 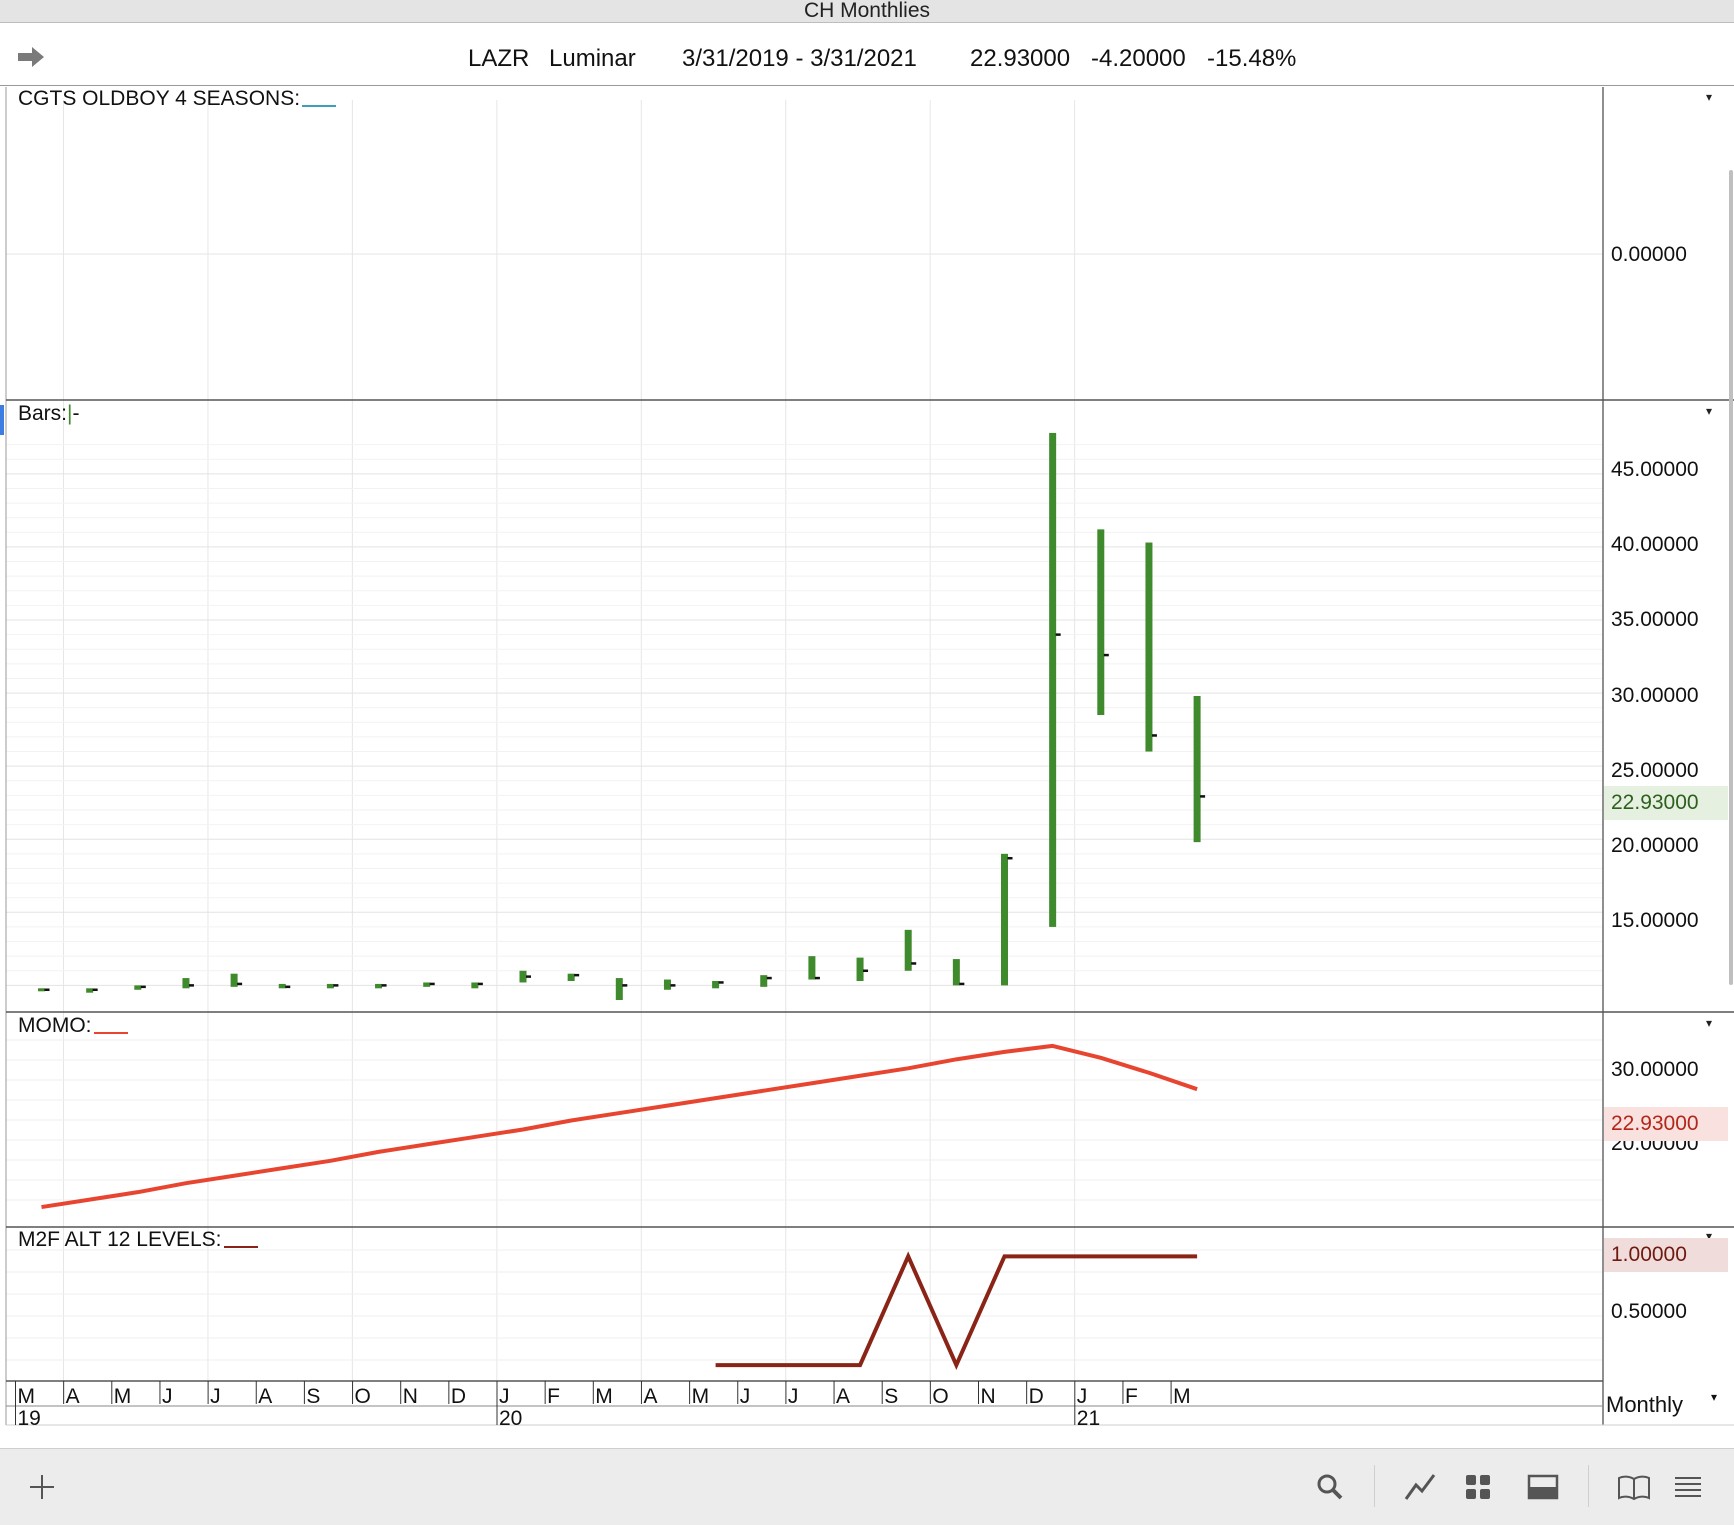 I want to click on momo-indicator-swatch, so click(x=110, y=1026).